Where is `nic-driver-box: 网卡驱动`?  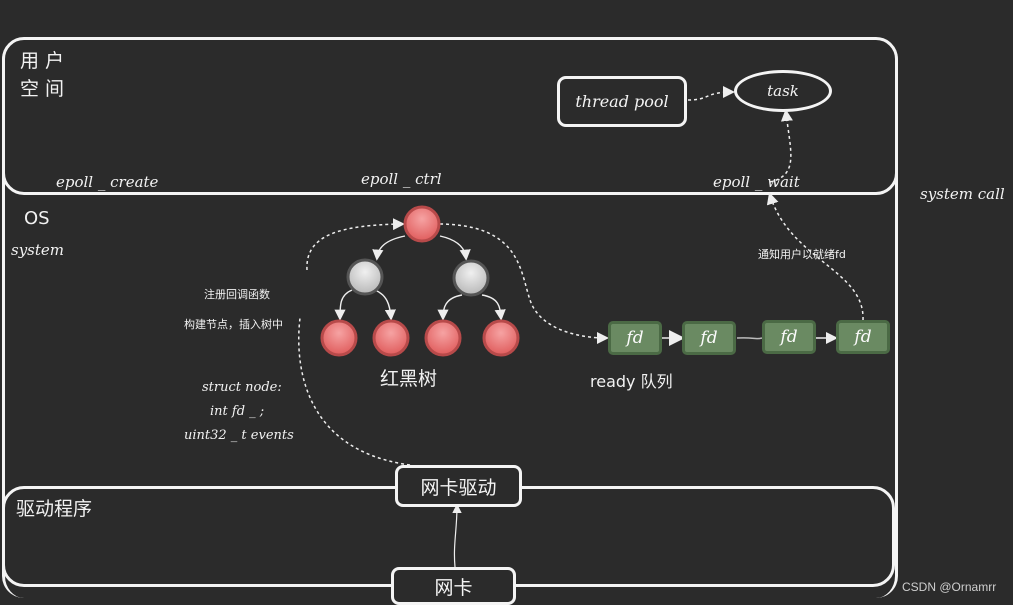
nic-driver-box: 网卡驱动 is located at coordinates (458, 486).